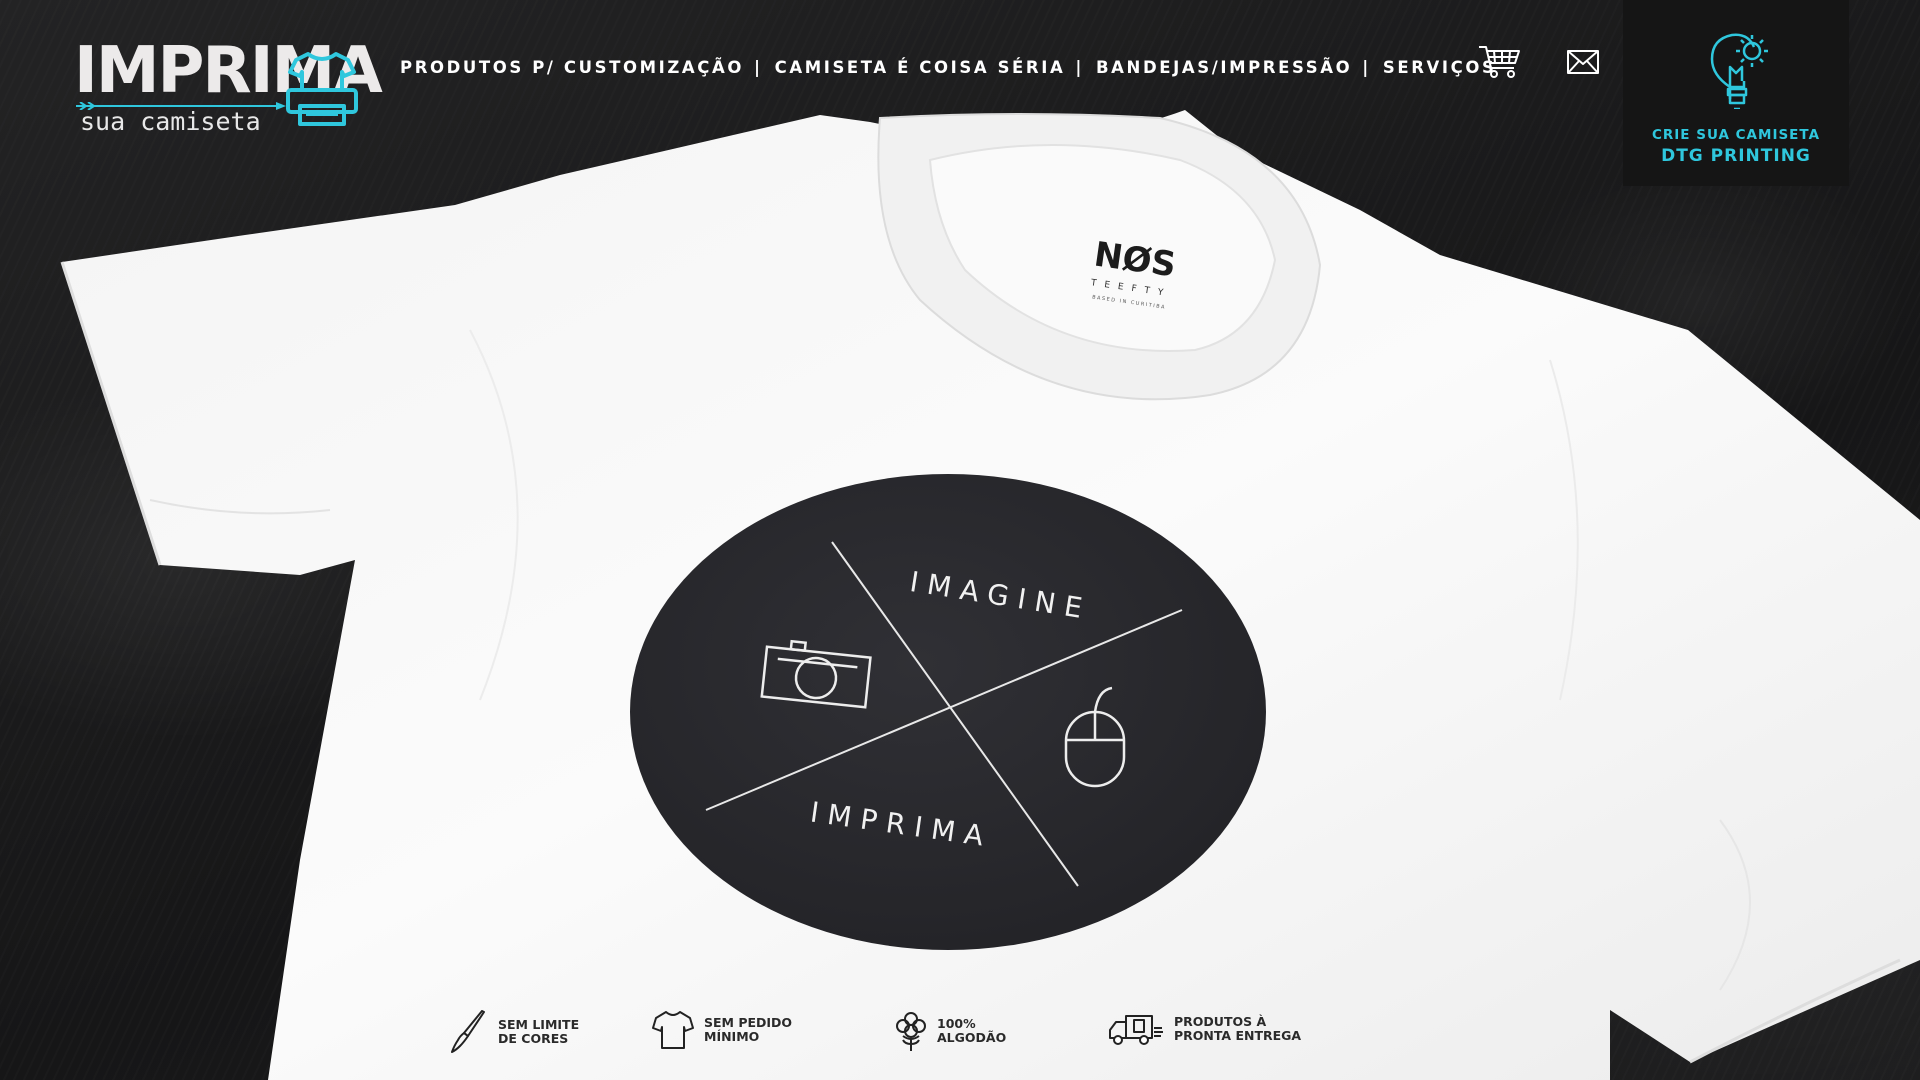  What do you see at coordinates (1220, 1021) in the screenshot?
I see `feature-ready-stock-line1: PRODUTOS À` at bounding box center [1220, 1021].